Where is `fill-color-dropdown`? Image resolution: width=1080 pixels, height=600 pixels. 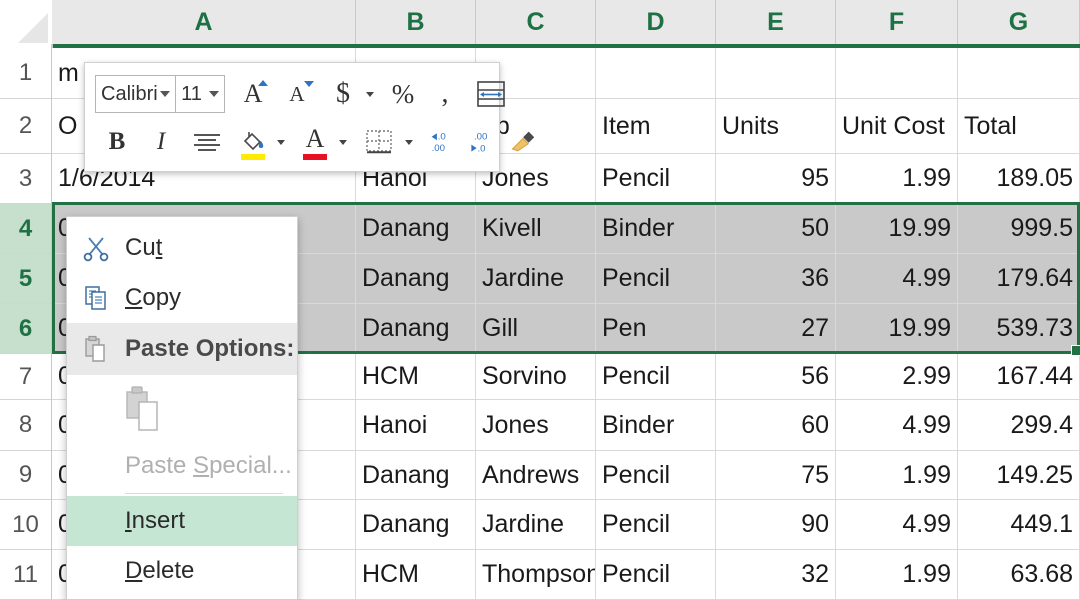 fill-color-dropdown is located at coordinates (281, 142).